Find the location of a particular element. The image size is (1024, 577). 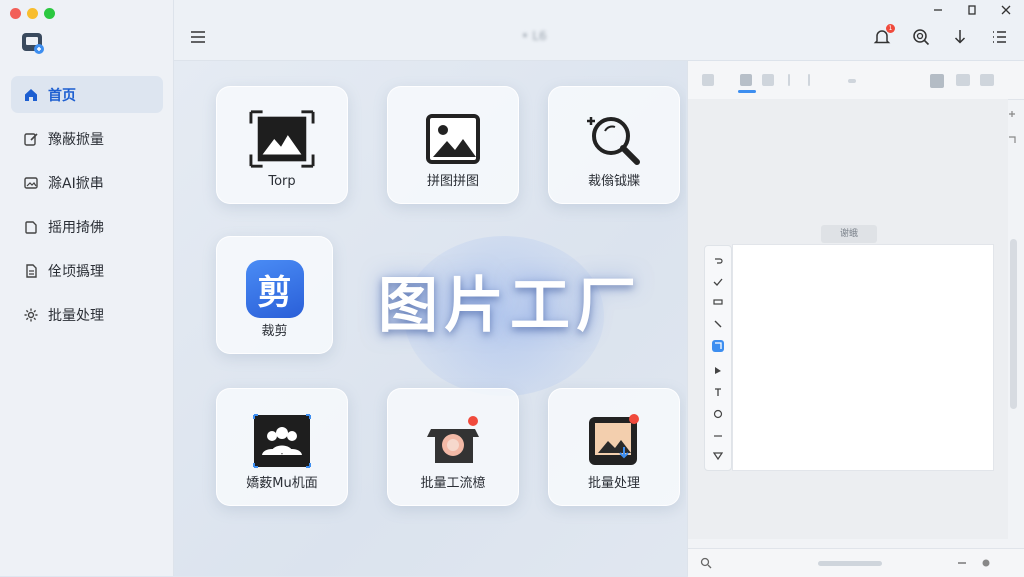

camera-icon is located at coordinates (453, 441).